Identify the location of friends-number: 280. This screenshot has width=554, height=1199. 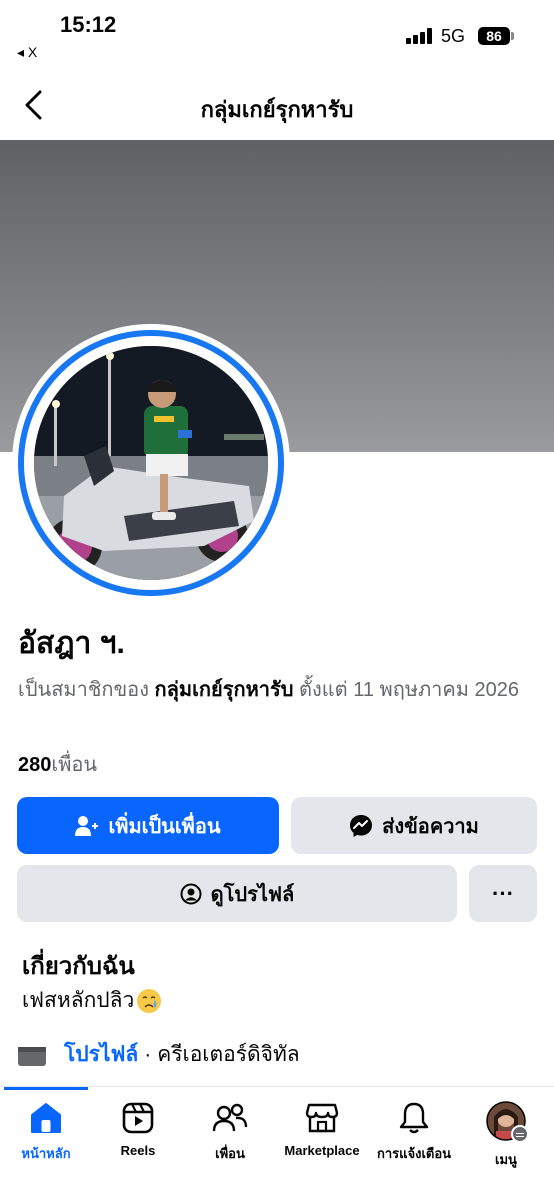
(35, 765).